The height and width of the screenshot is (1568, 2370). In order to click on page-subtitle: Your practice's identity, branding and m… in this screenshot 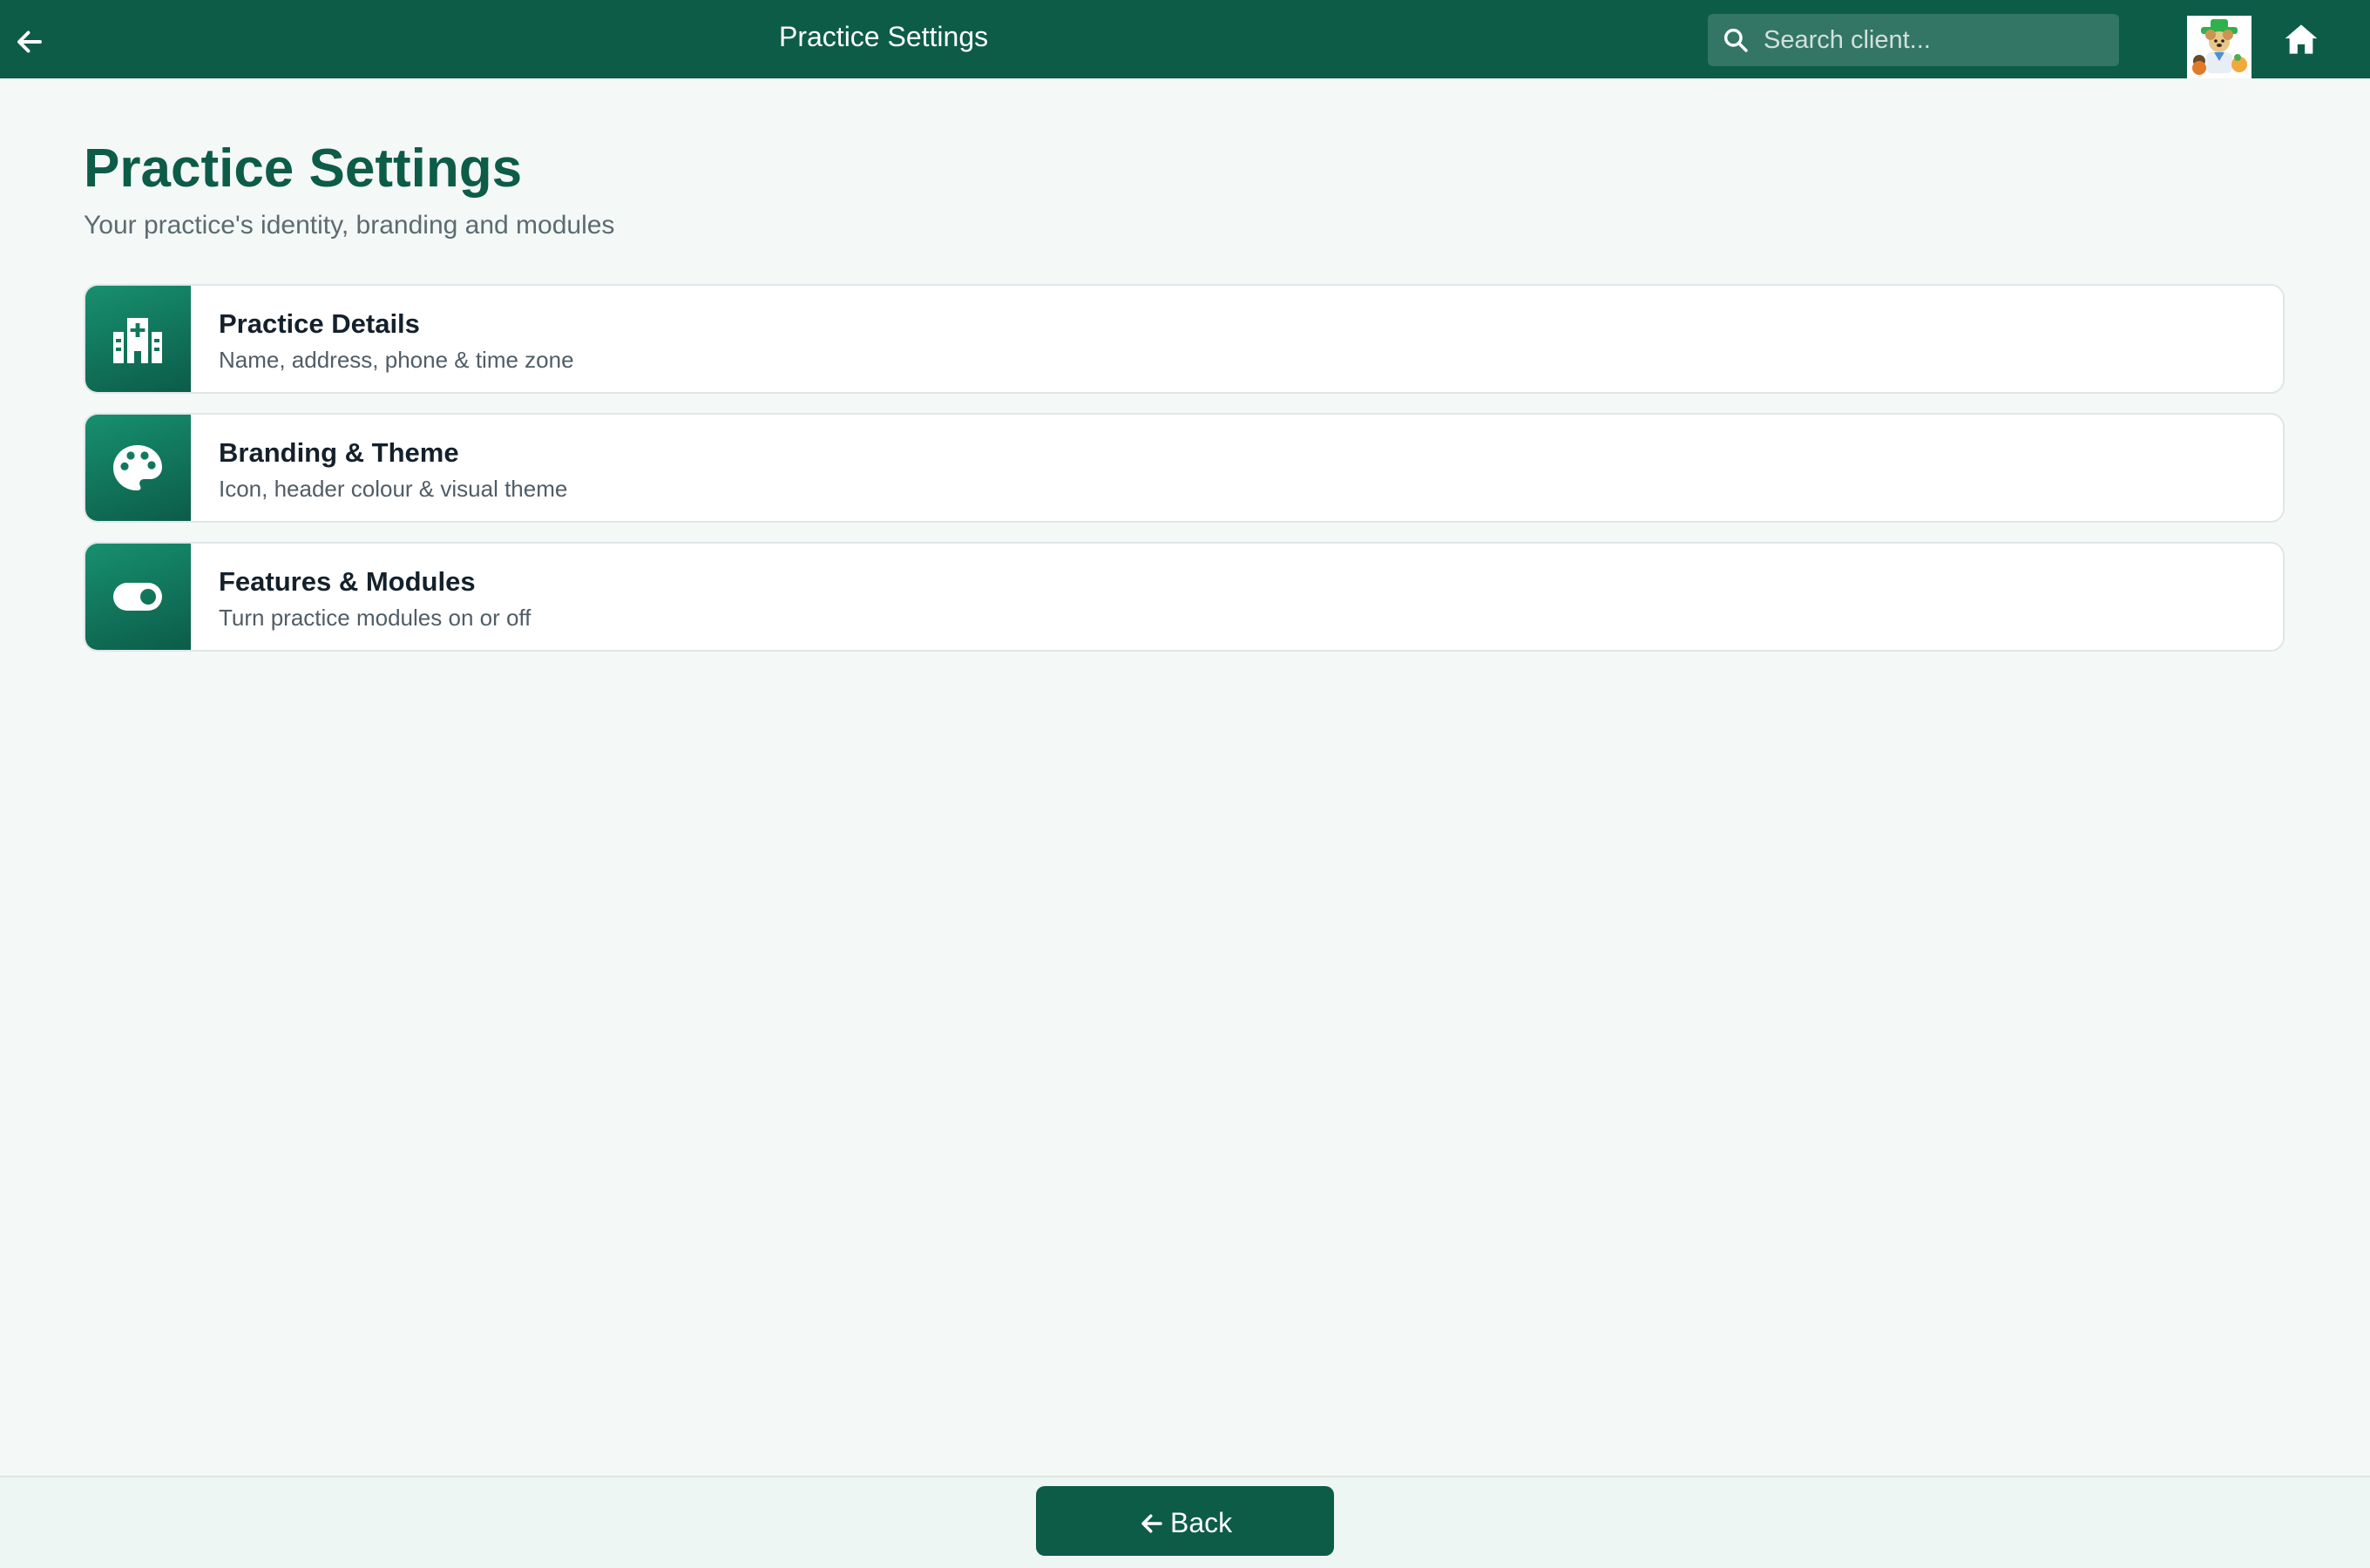, I will do `click(349, 225)`.